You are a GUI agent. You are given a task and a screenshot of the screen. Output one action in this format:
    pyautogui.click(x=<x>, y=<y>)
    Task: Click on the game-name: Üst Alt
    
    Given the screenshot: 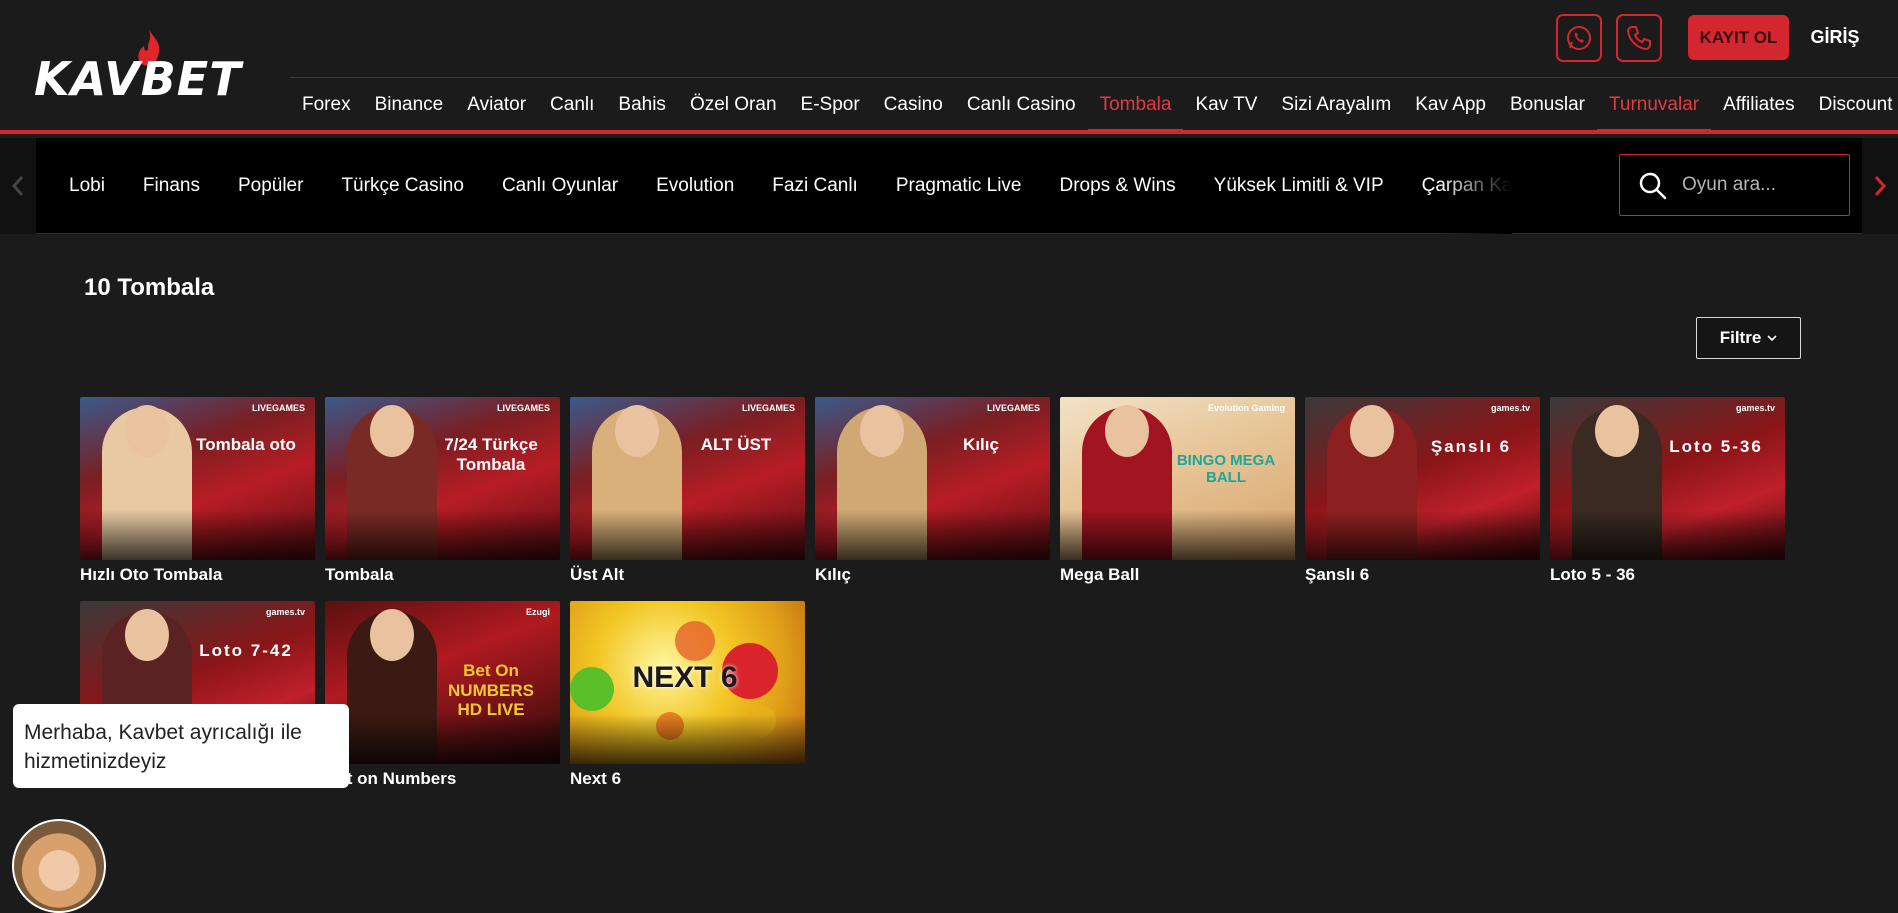 What is the action you would take?
    pyautogui.click(x=597, y=575)
    